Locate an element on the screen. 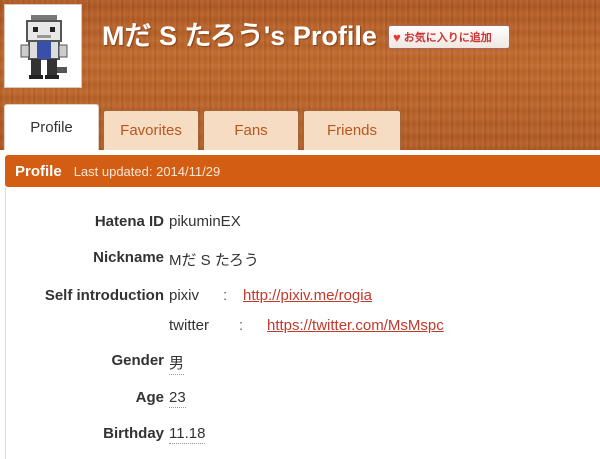 The height and width of the screenshot is (459, 600). tab-friends: Friends is located at coordinates (352, 130).